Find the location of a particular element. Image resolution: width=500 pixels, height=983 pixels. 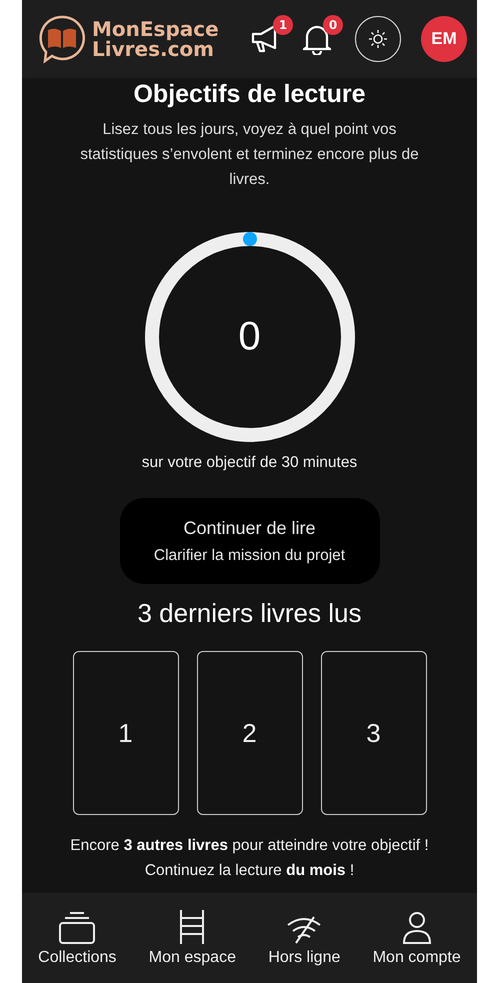

book-logo-icon is located at coordinates (62, 39).